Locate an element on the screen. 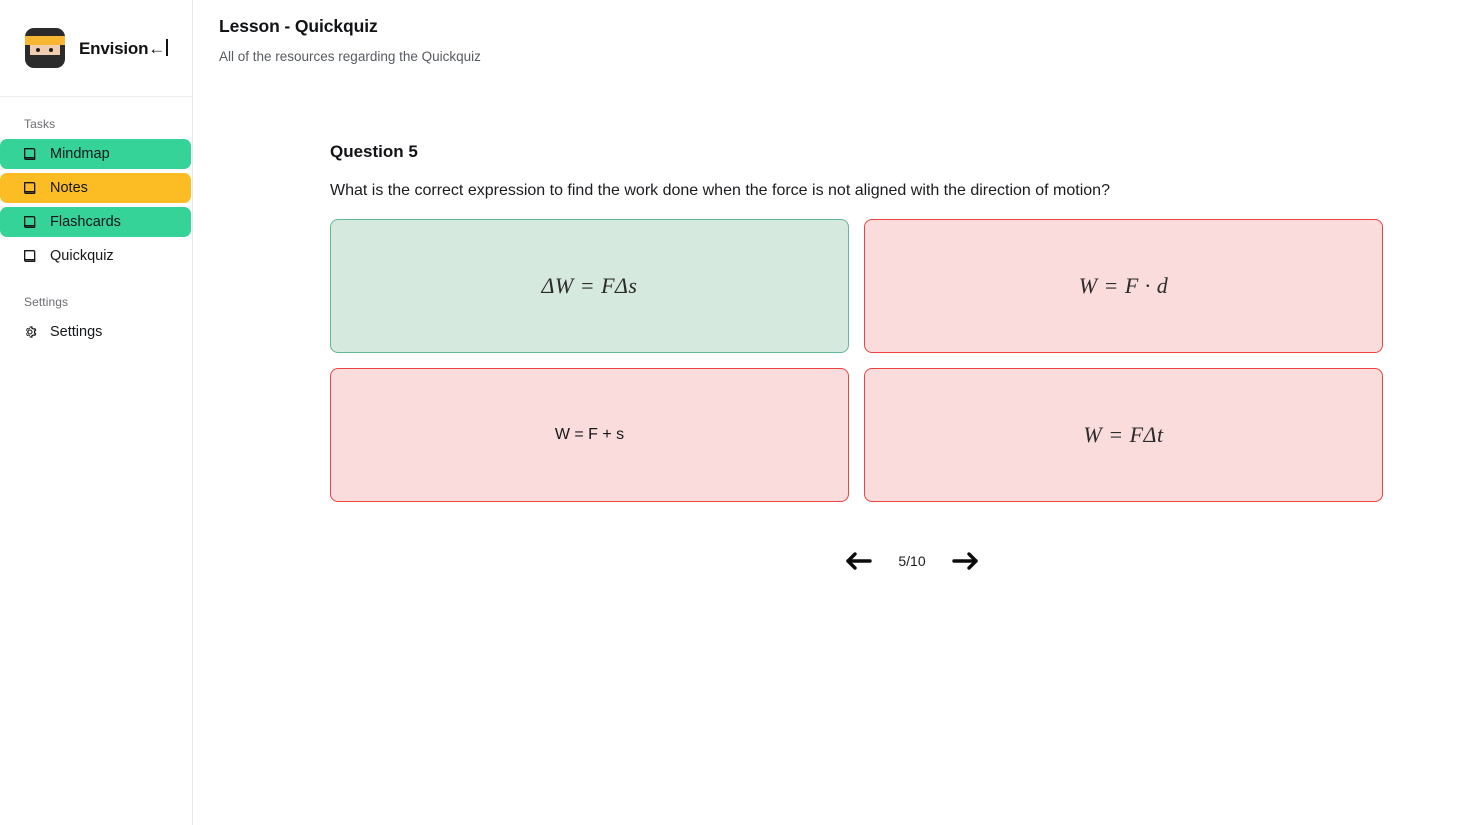  back-arrow-icon: ← is located at coordinates (156, 49).